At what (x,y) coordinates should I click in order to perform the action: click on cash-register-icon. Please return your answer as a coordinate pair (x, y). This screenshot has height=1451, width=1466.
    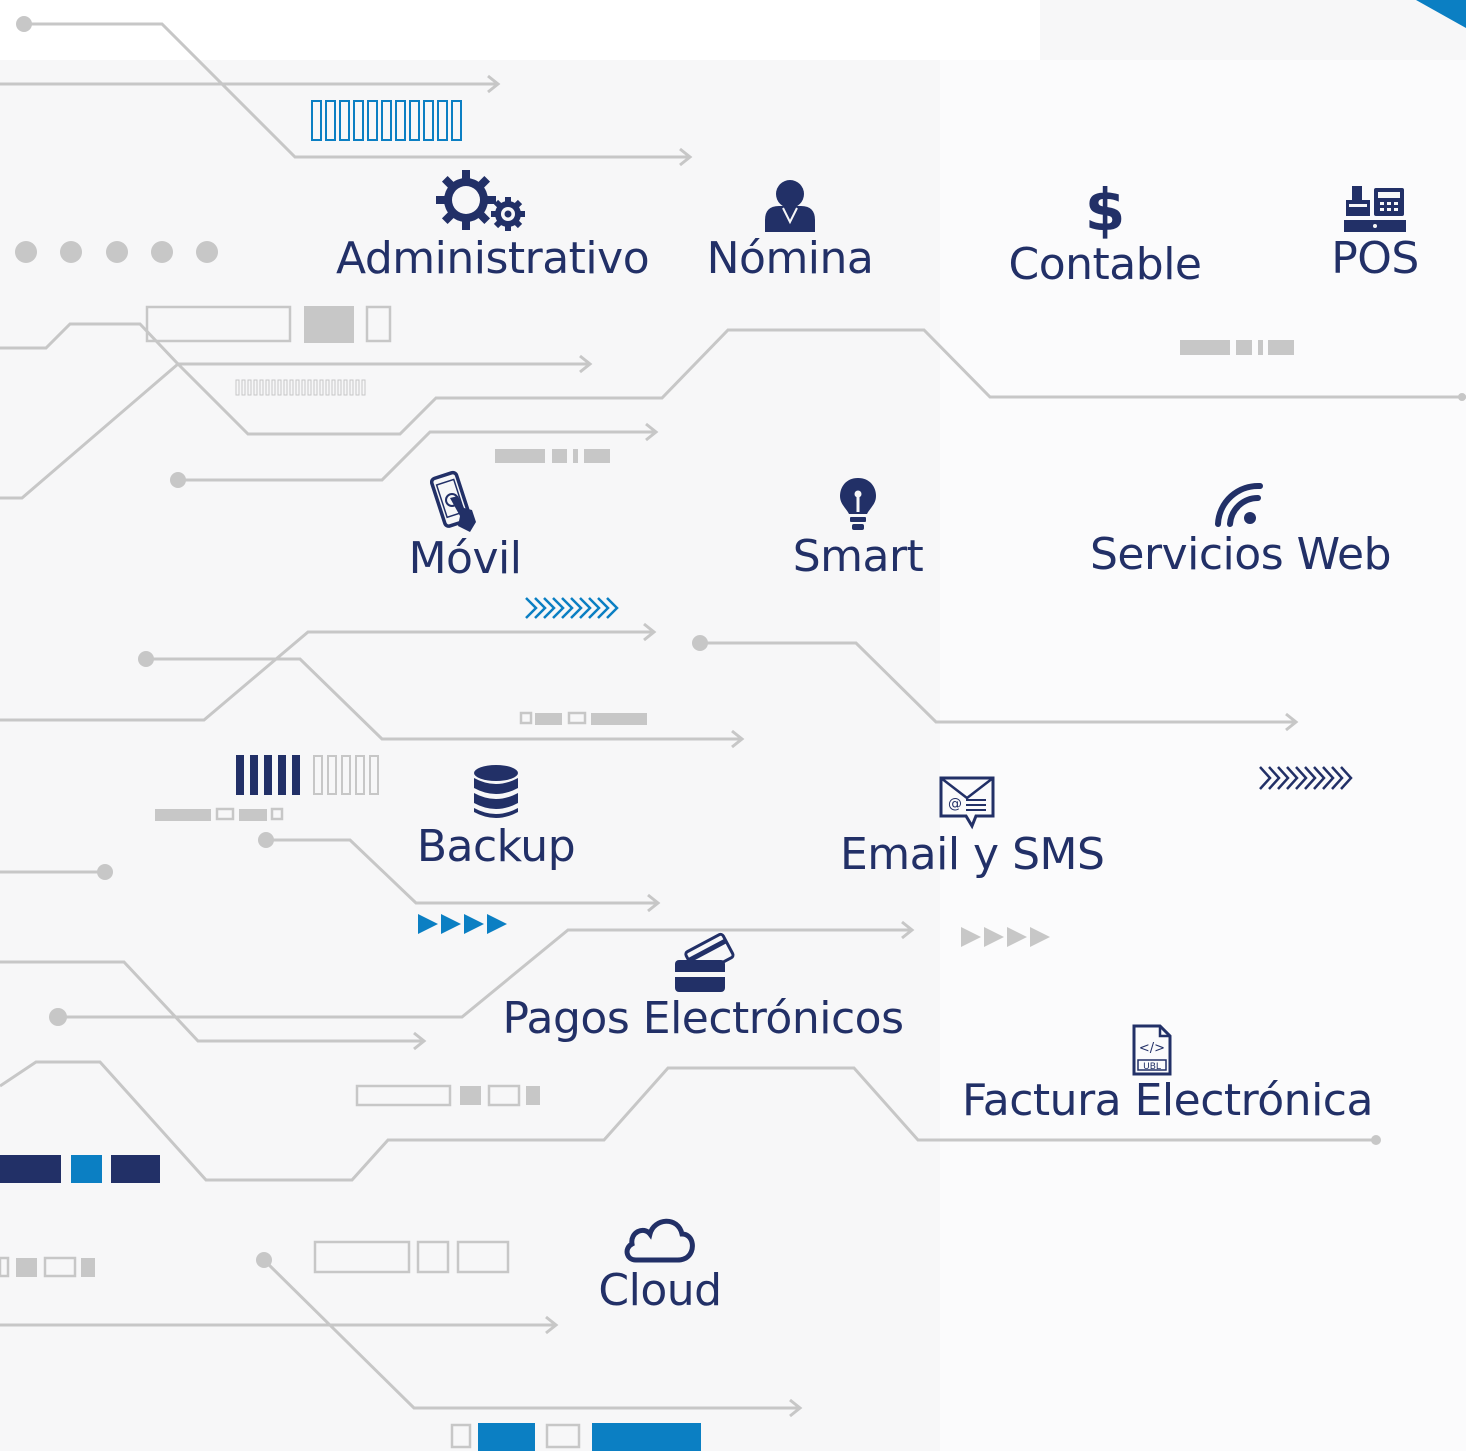
    Looking at the image, I should click on (1375, 209).